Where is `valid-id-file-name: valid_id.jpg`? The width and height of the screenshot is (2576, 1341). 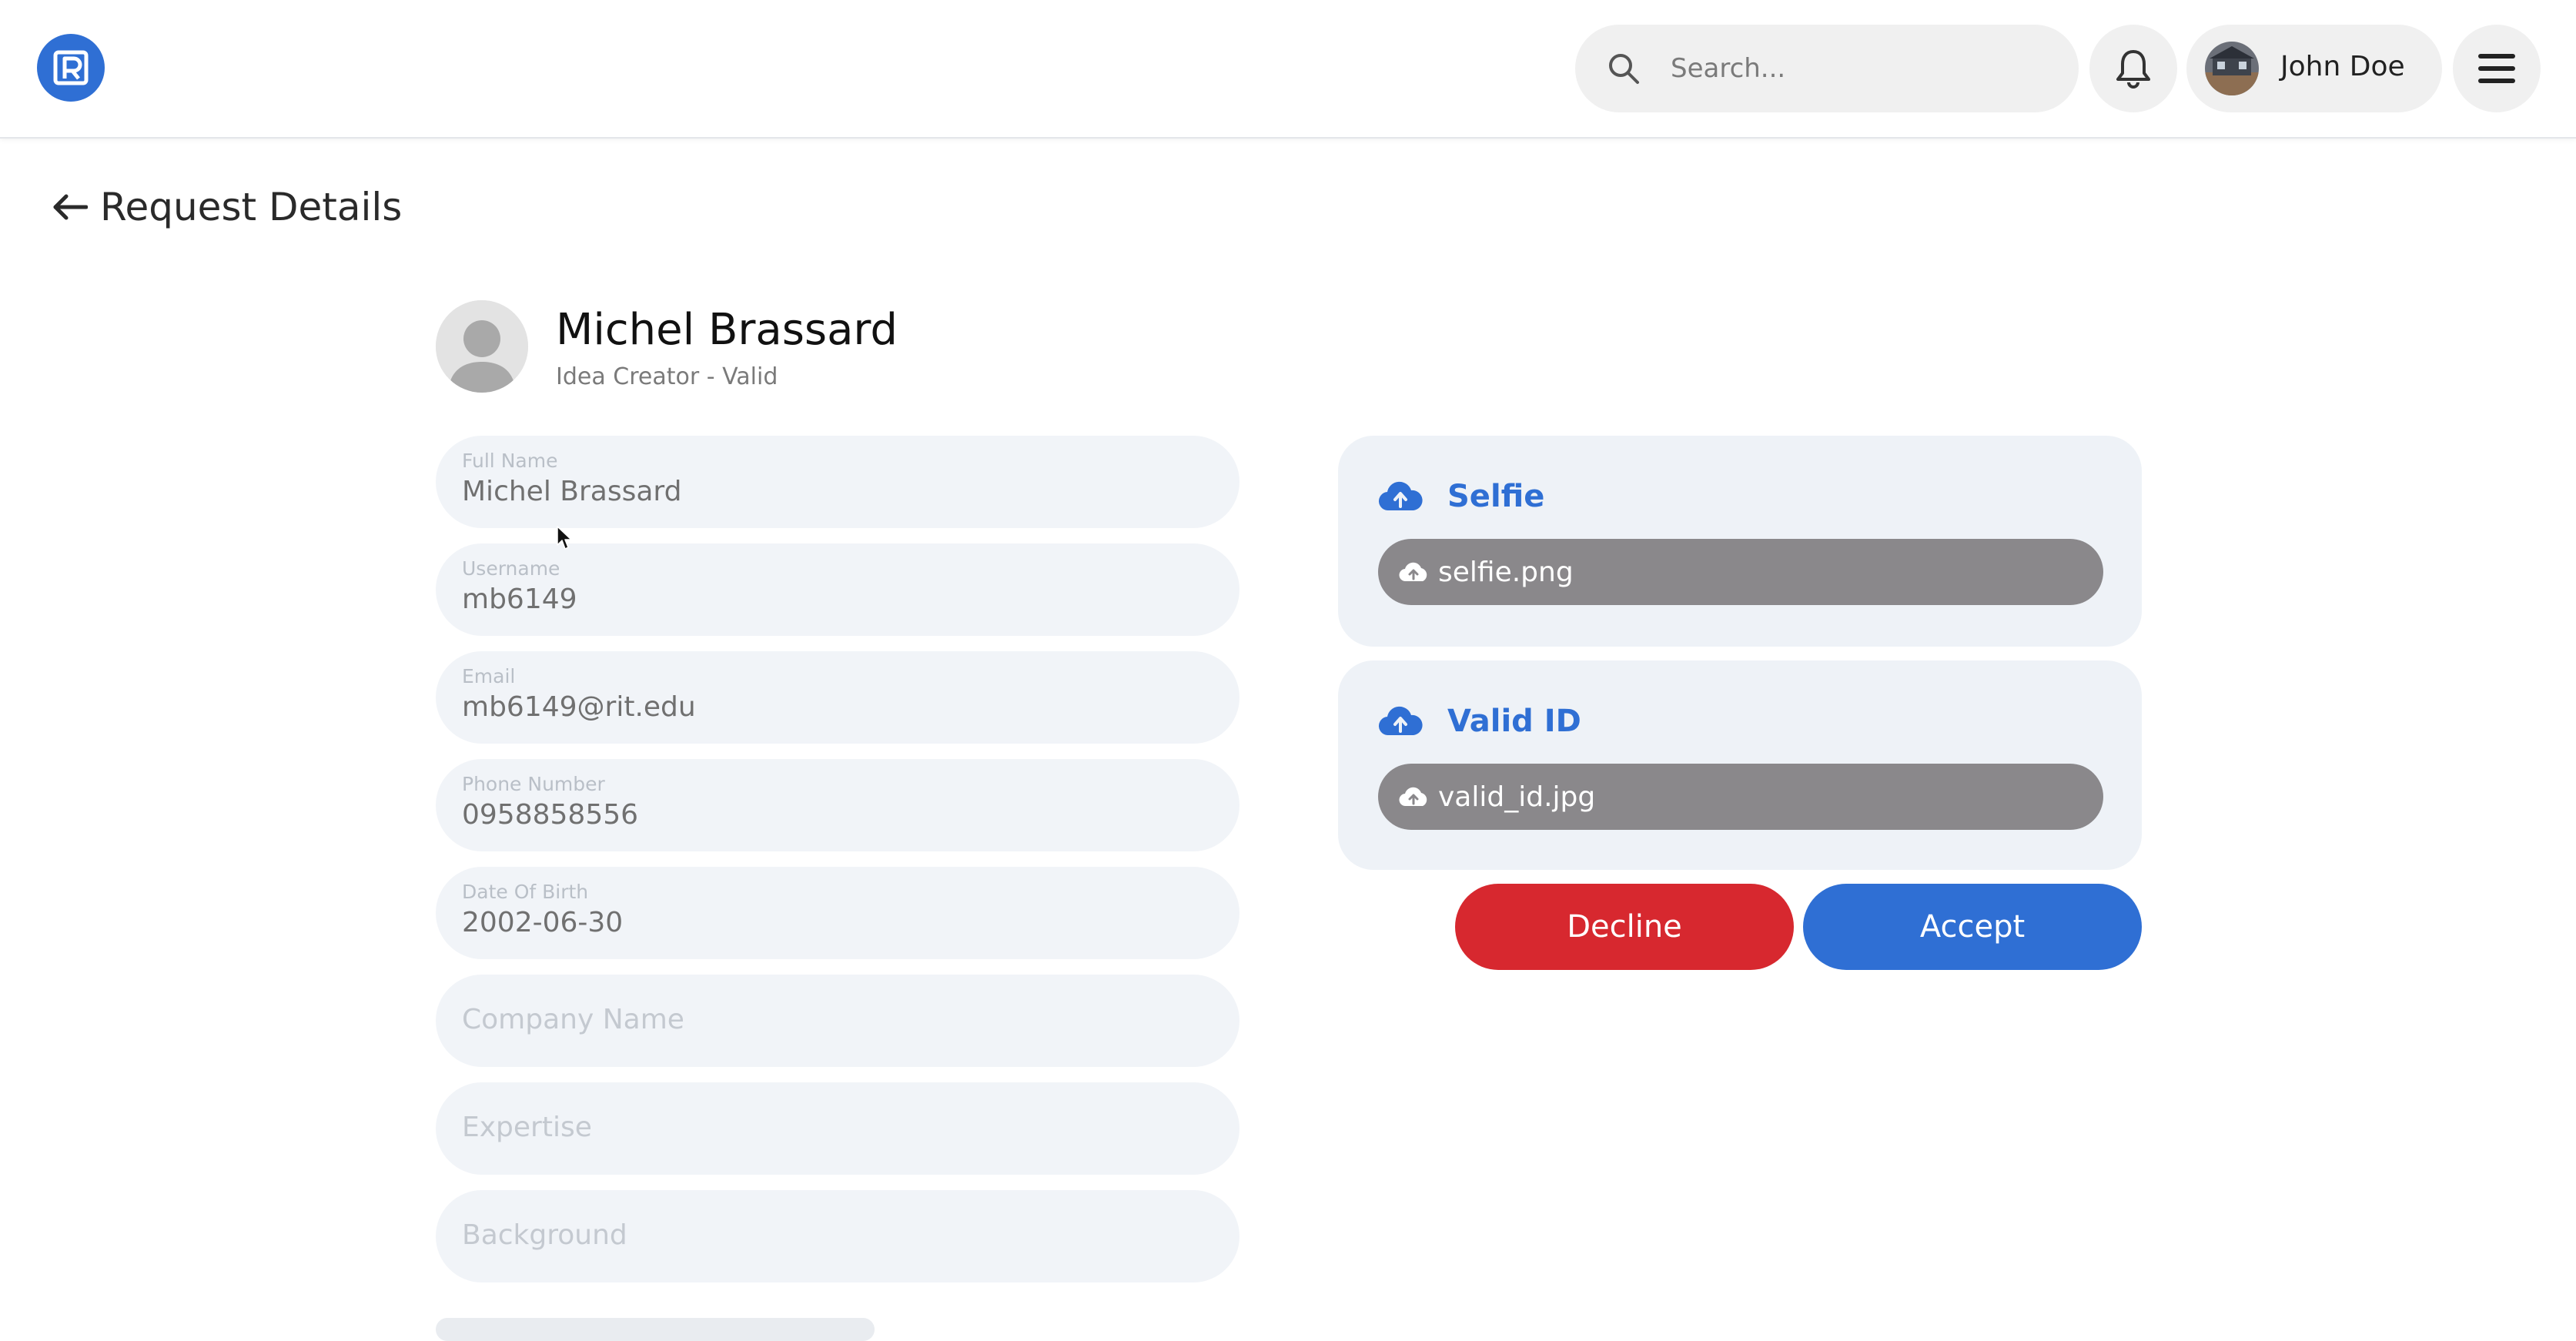
valid-id-file-name: valid_id.jpg is located at coordinates (1517, 797).